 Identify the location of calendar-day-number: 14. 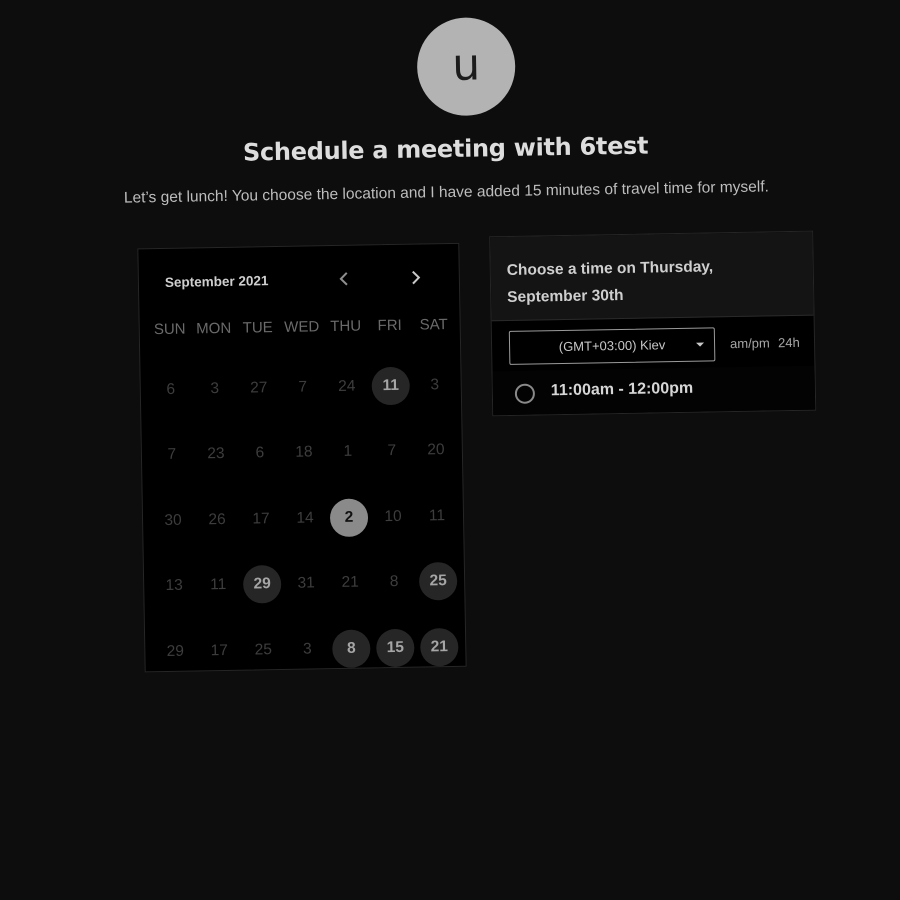
(305, 518).